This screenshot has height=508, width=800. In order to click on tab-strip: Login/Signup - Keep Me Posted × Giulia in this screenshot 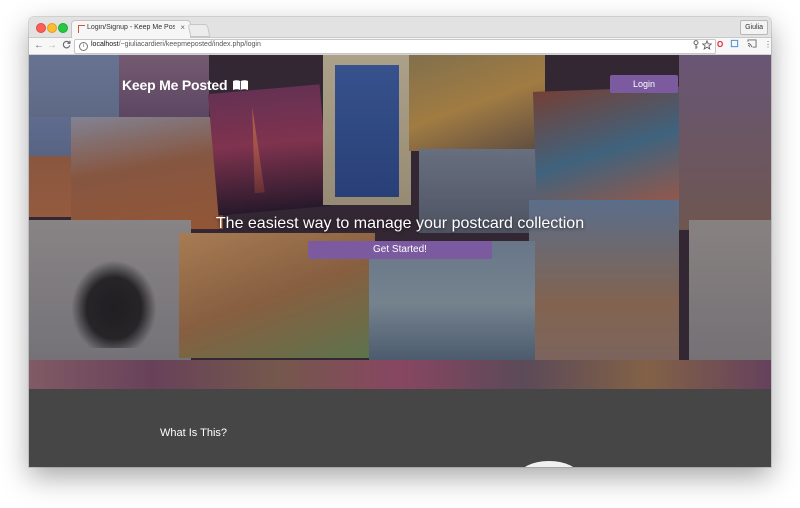, I will do `click(400, 27)`.